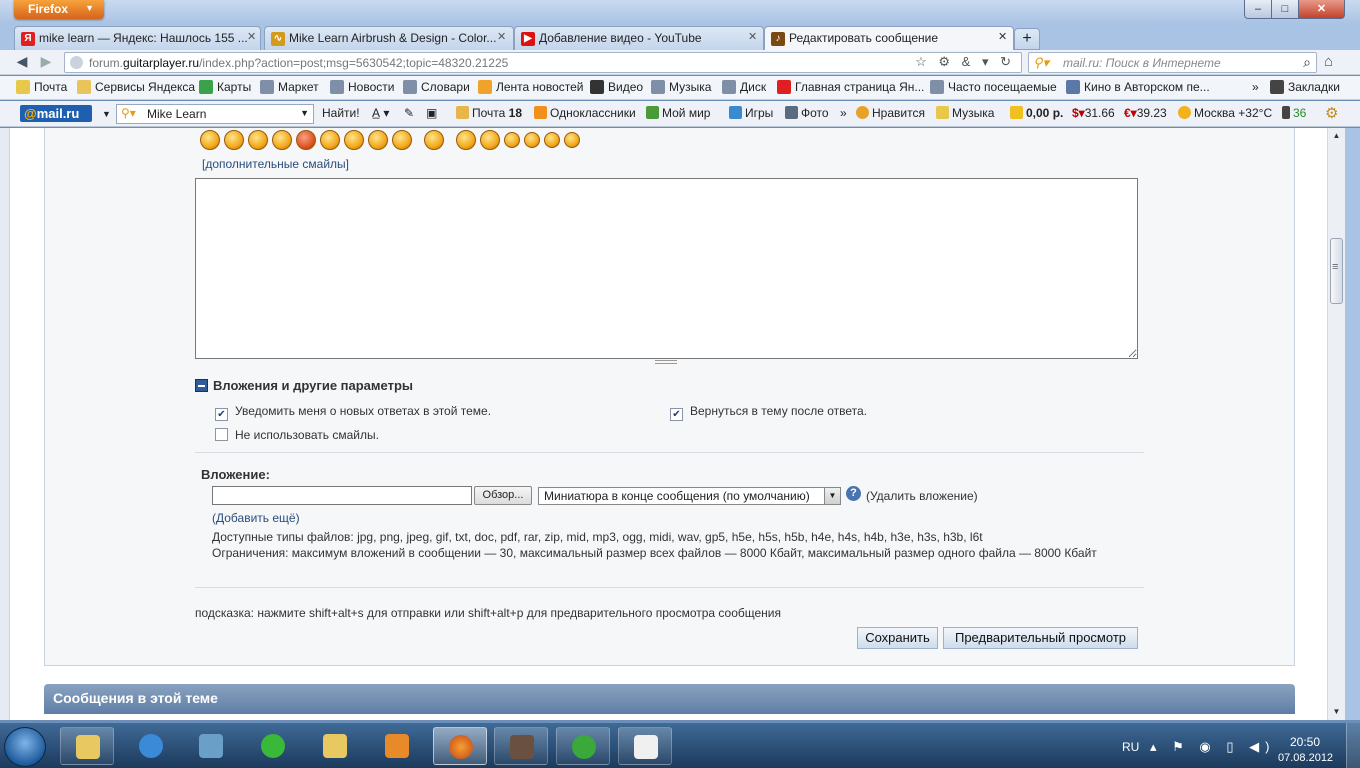 The image size is (1360, 768). What do you see at coordinates (56, 113) in the screenshot?
I see `mailru-logo: @mail.ru` at bounding box center [56, 113].